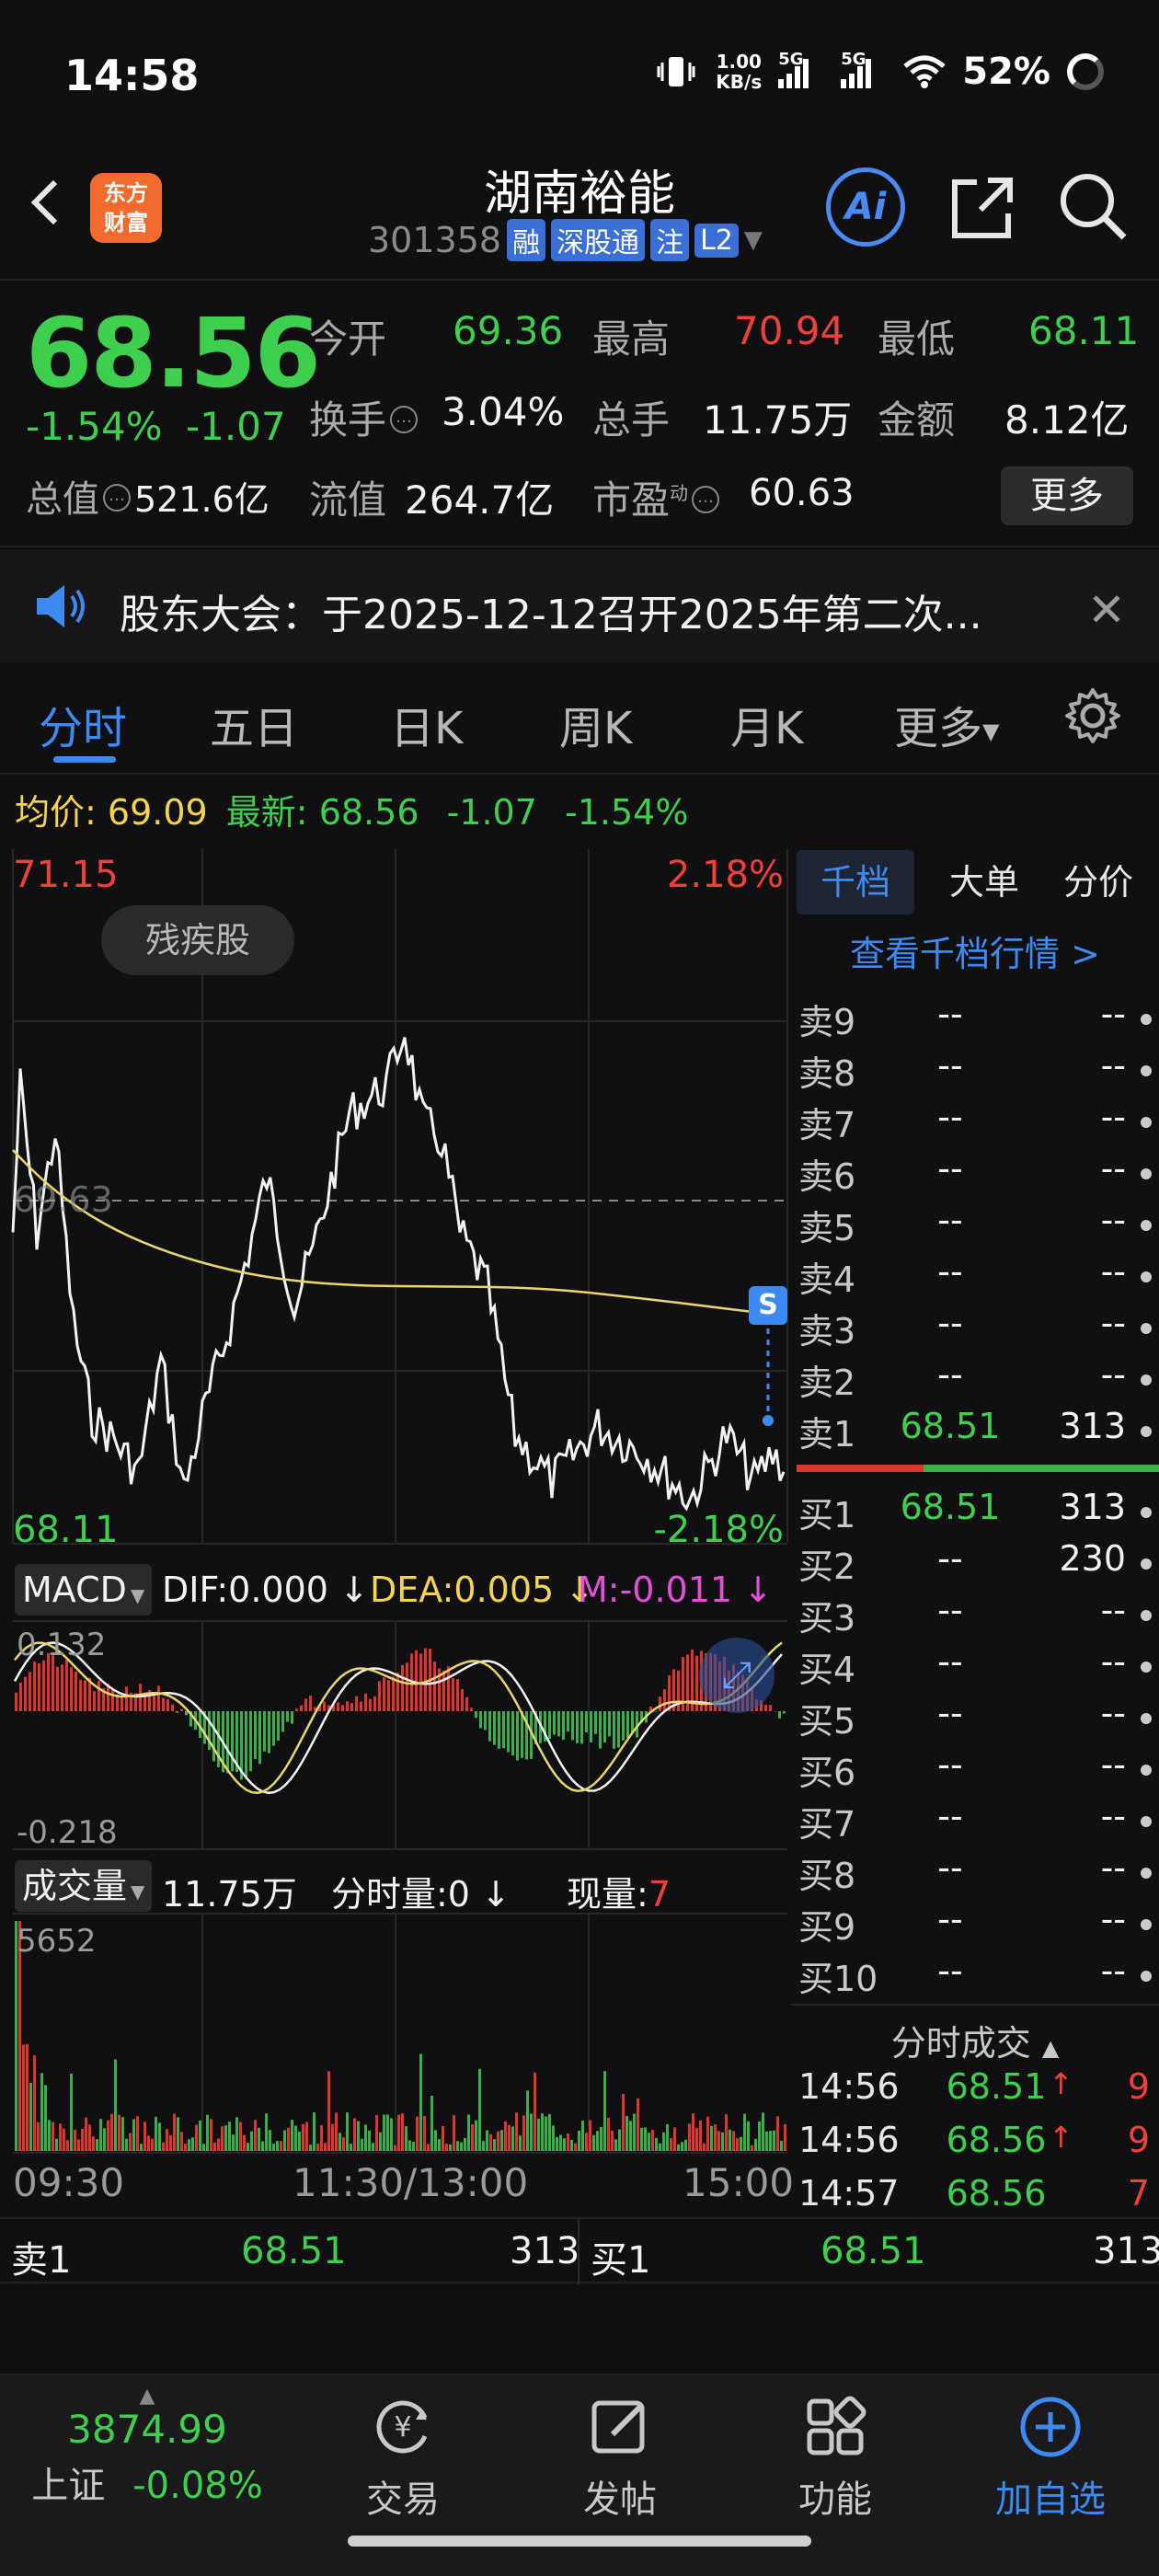 Image resolution: width=1159 pixels, height=2576 pixels. I want to click on ask-level-row: 卖1 68.51 313, so click(977, 1431).